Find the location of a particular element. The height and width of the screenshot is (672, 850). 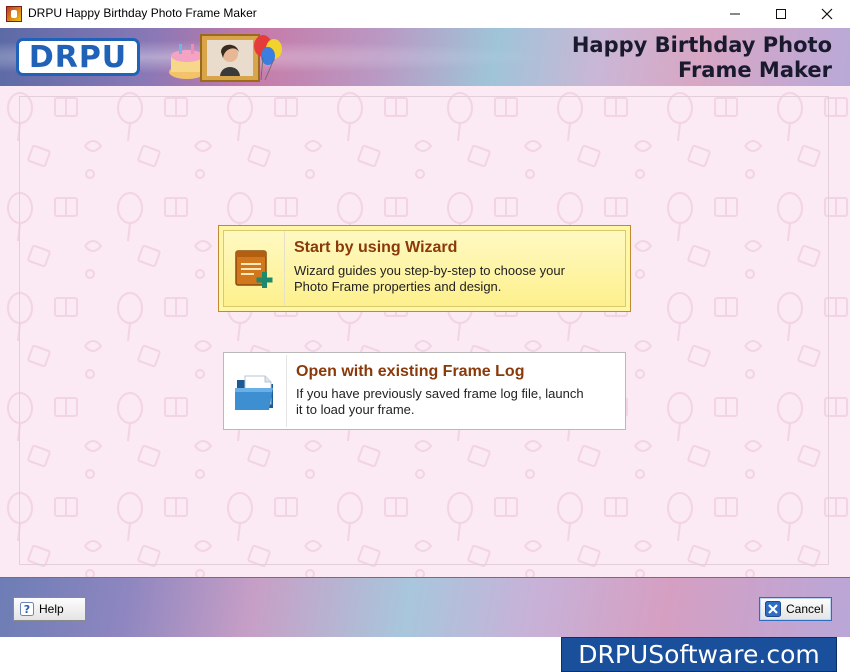

maximize-button is located at coordinates (781, 14).